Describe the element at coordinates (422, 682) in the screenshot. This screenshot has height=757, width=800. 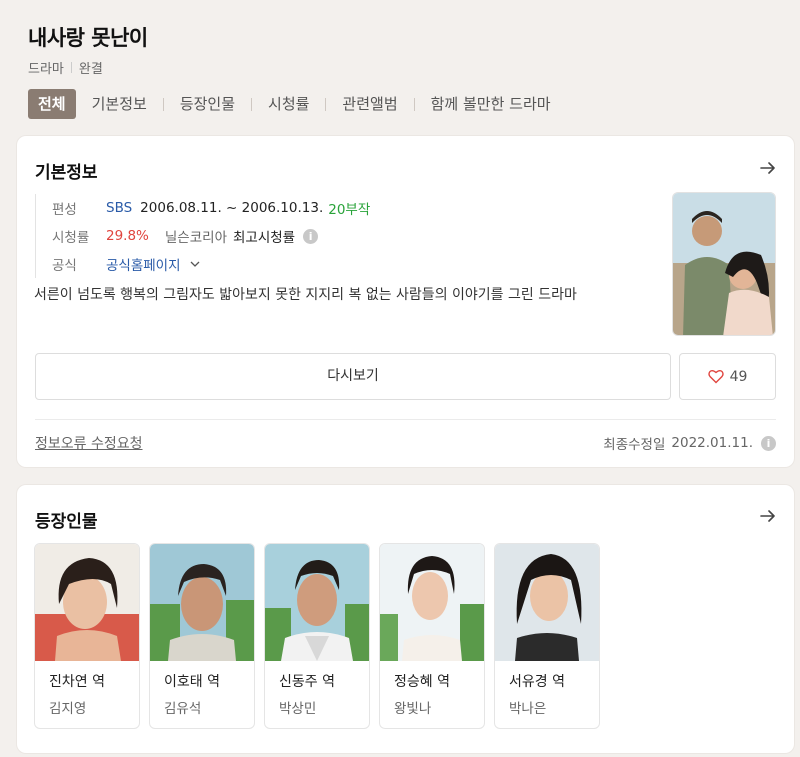
I see `cast-role: 정승혜 역` at that location.